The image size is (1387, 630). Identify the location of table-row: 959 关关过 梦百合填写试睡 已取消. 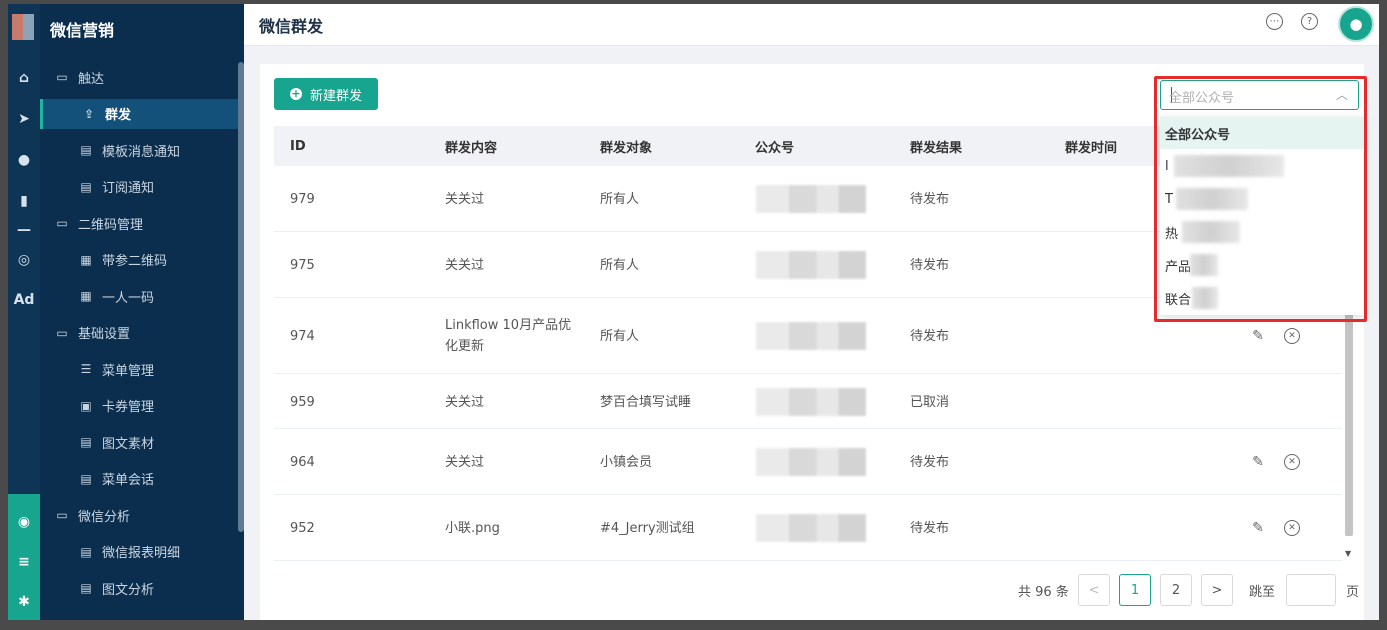
(808, 401).